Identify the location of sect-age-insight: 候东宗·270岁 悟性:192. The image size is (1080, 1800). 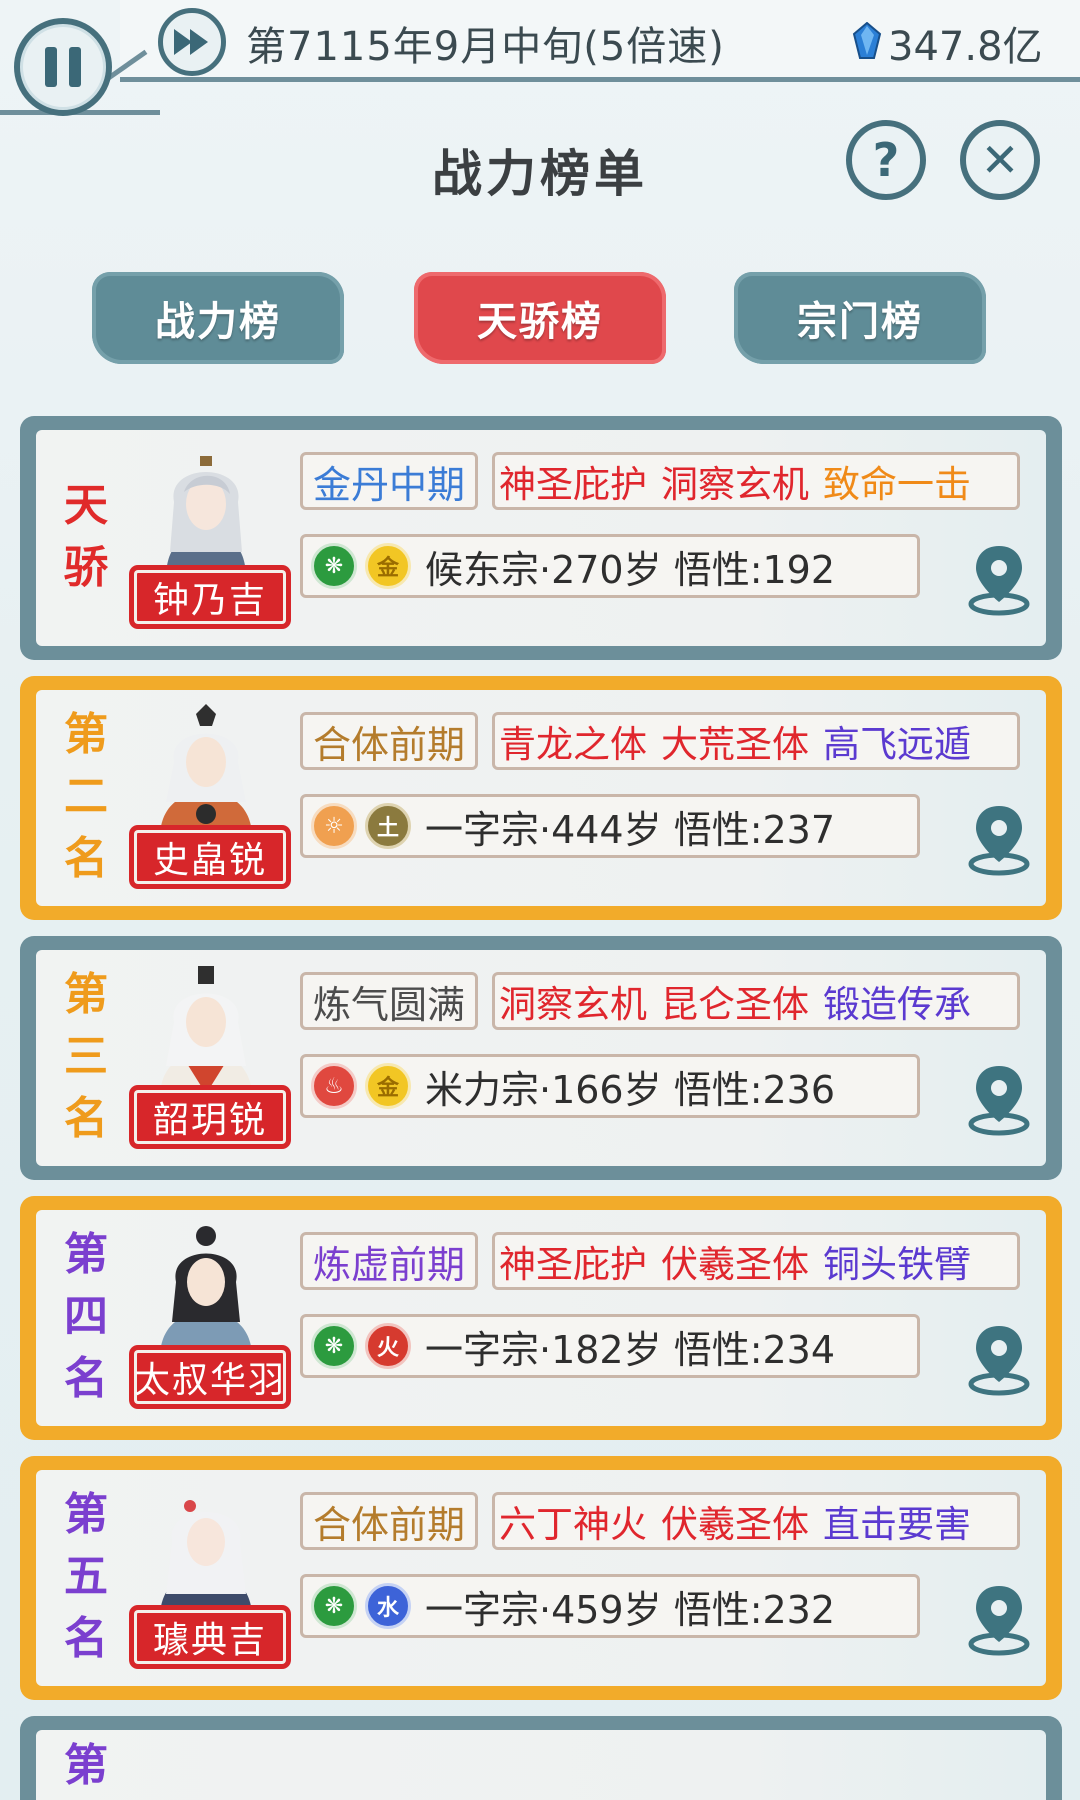
(630, 569).